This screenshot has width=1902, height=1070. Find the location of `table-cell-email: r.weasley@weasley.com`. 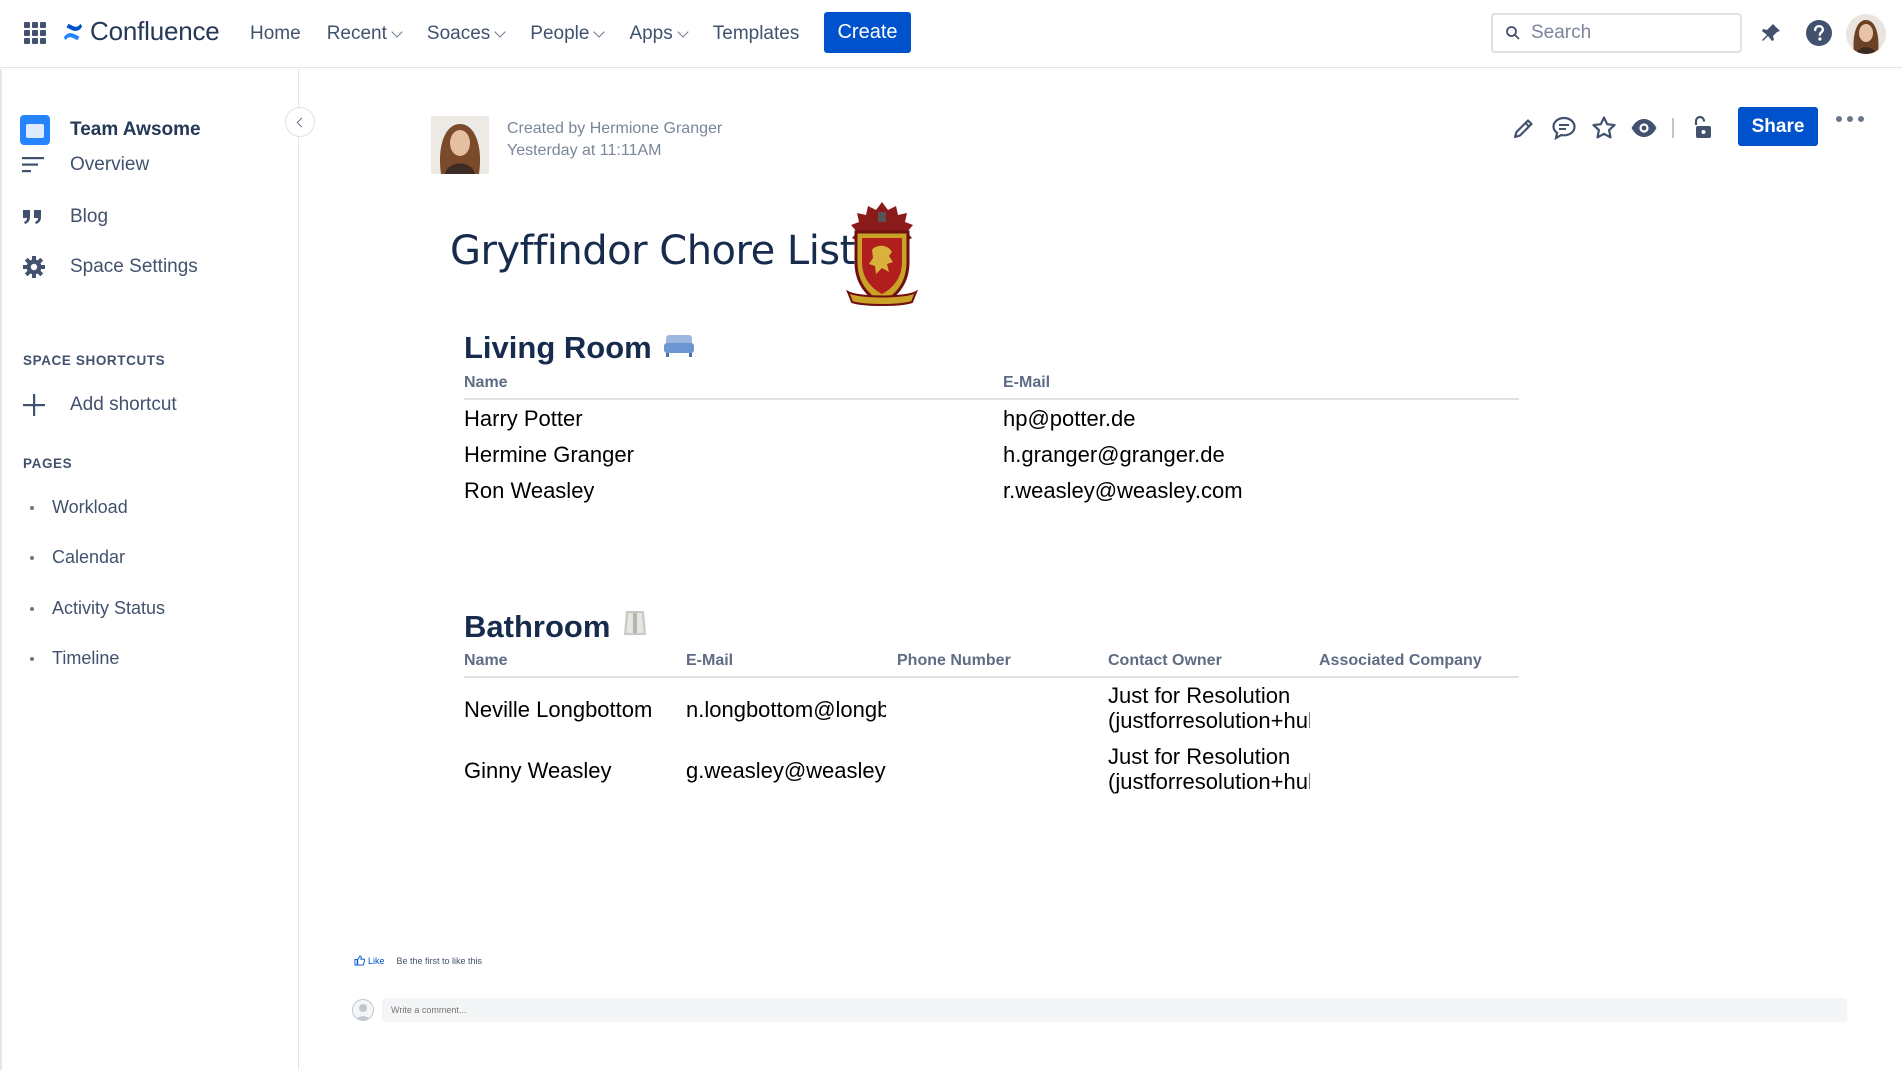

table-cell-email: r.weasley@weasley.com is located at coordinates (1123, 490).